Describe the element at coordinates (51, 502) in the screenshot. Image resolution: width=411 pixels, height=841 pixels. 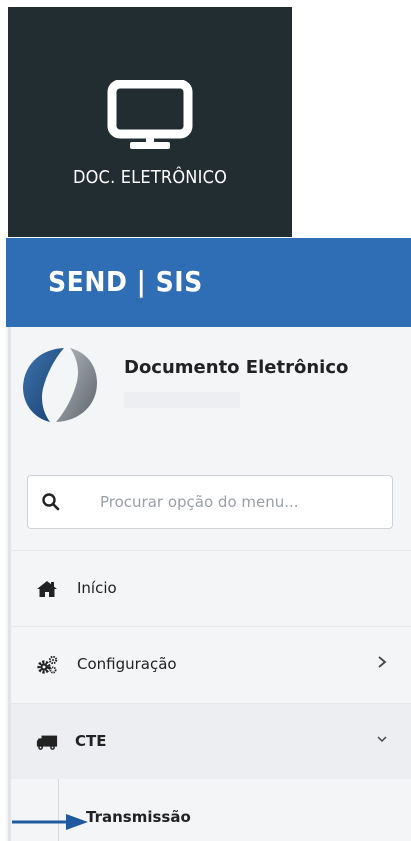
I see `search-icon` at that location.